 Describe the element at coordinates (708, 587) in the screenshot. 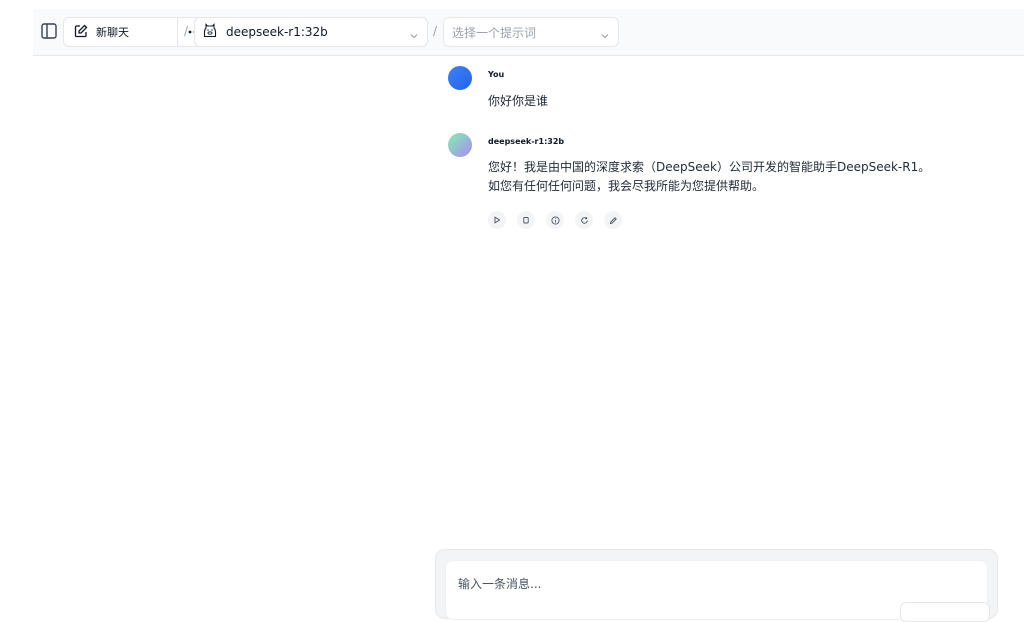

I see `message-input` at that location.